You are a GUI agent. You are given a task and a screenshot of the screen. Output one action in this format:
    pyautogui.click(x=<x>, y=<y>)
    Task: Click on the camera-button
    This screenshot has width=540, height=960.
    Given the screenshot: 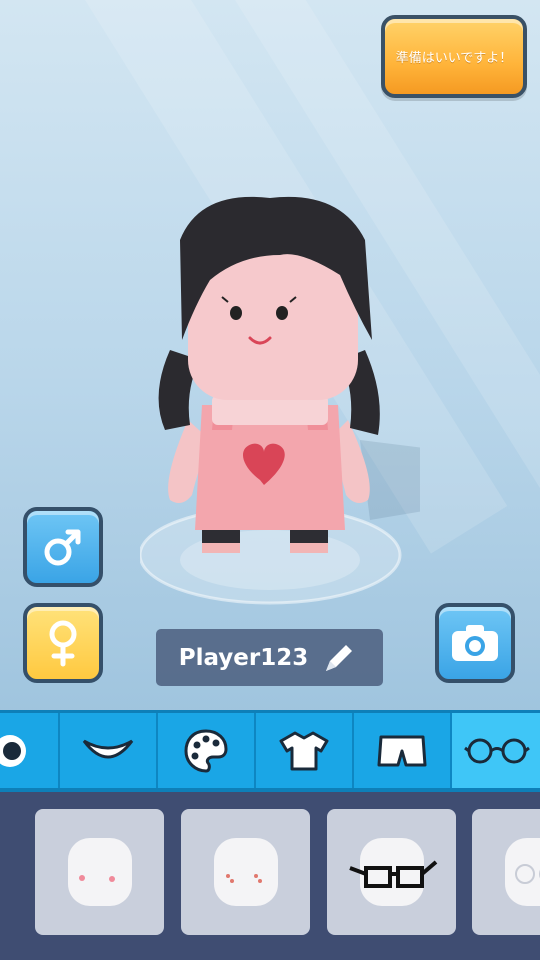 What is the action you would take?
    pyautogui.click(x=475, y=643)
    